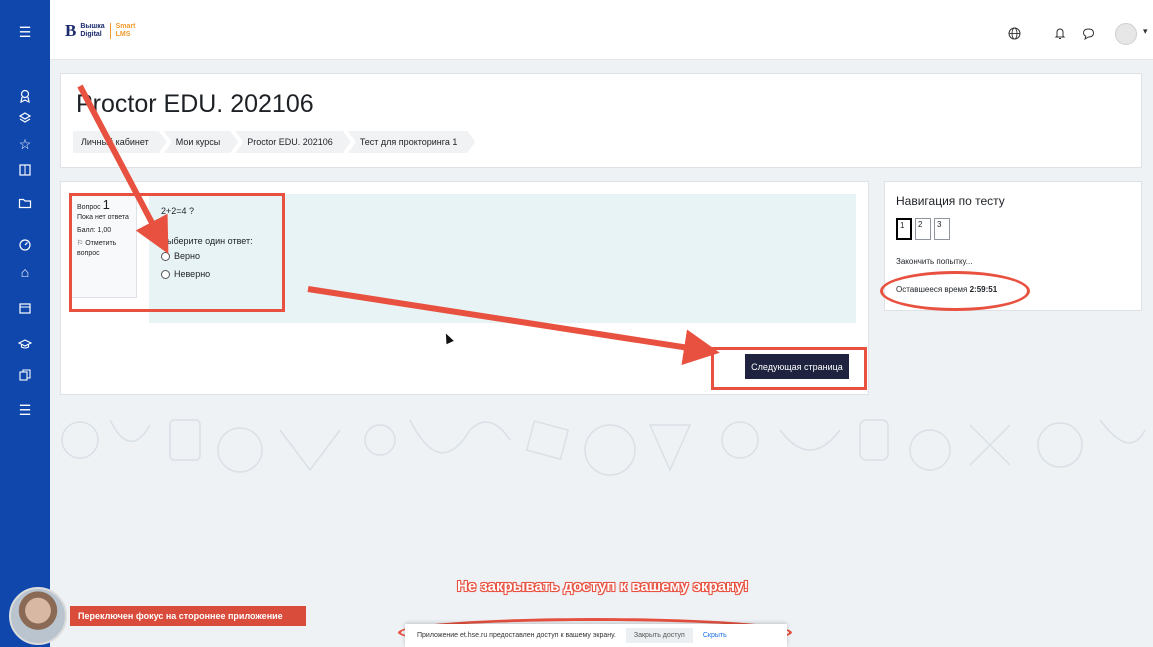 The image size is (1153, 647). Describe the element at coordinates (1145, 31) in the screenshot. I see `chevron-down-icon: ▾` at that location.